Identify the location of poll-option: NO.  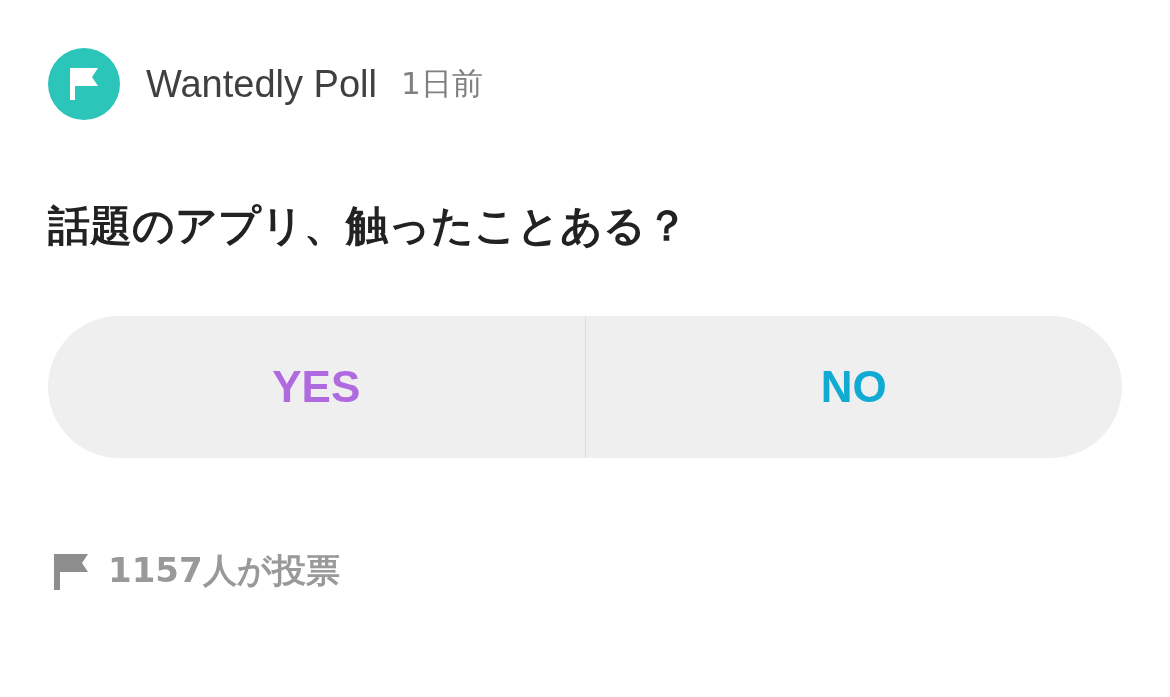
(853, 387).